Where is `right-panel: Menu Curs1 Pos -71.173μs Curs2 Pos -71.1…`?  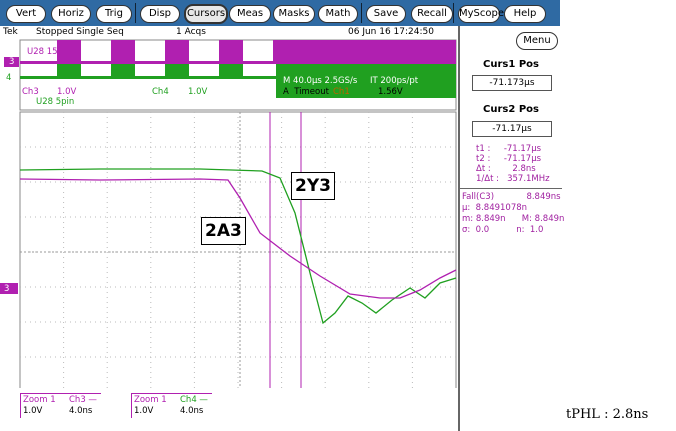
right-panel: Menu Curs1 Pos -71.173μs Curs2 Pos -71.1… is located at coordinates (511, 228).